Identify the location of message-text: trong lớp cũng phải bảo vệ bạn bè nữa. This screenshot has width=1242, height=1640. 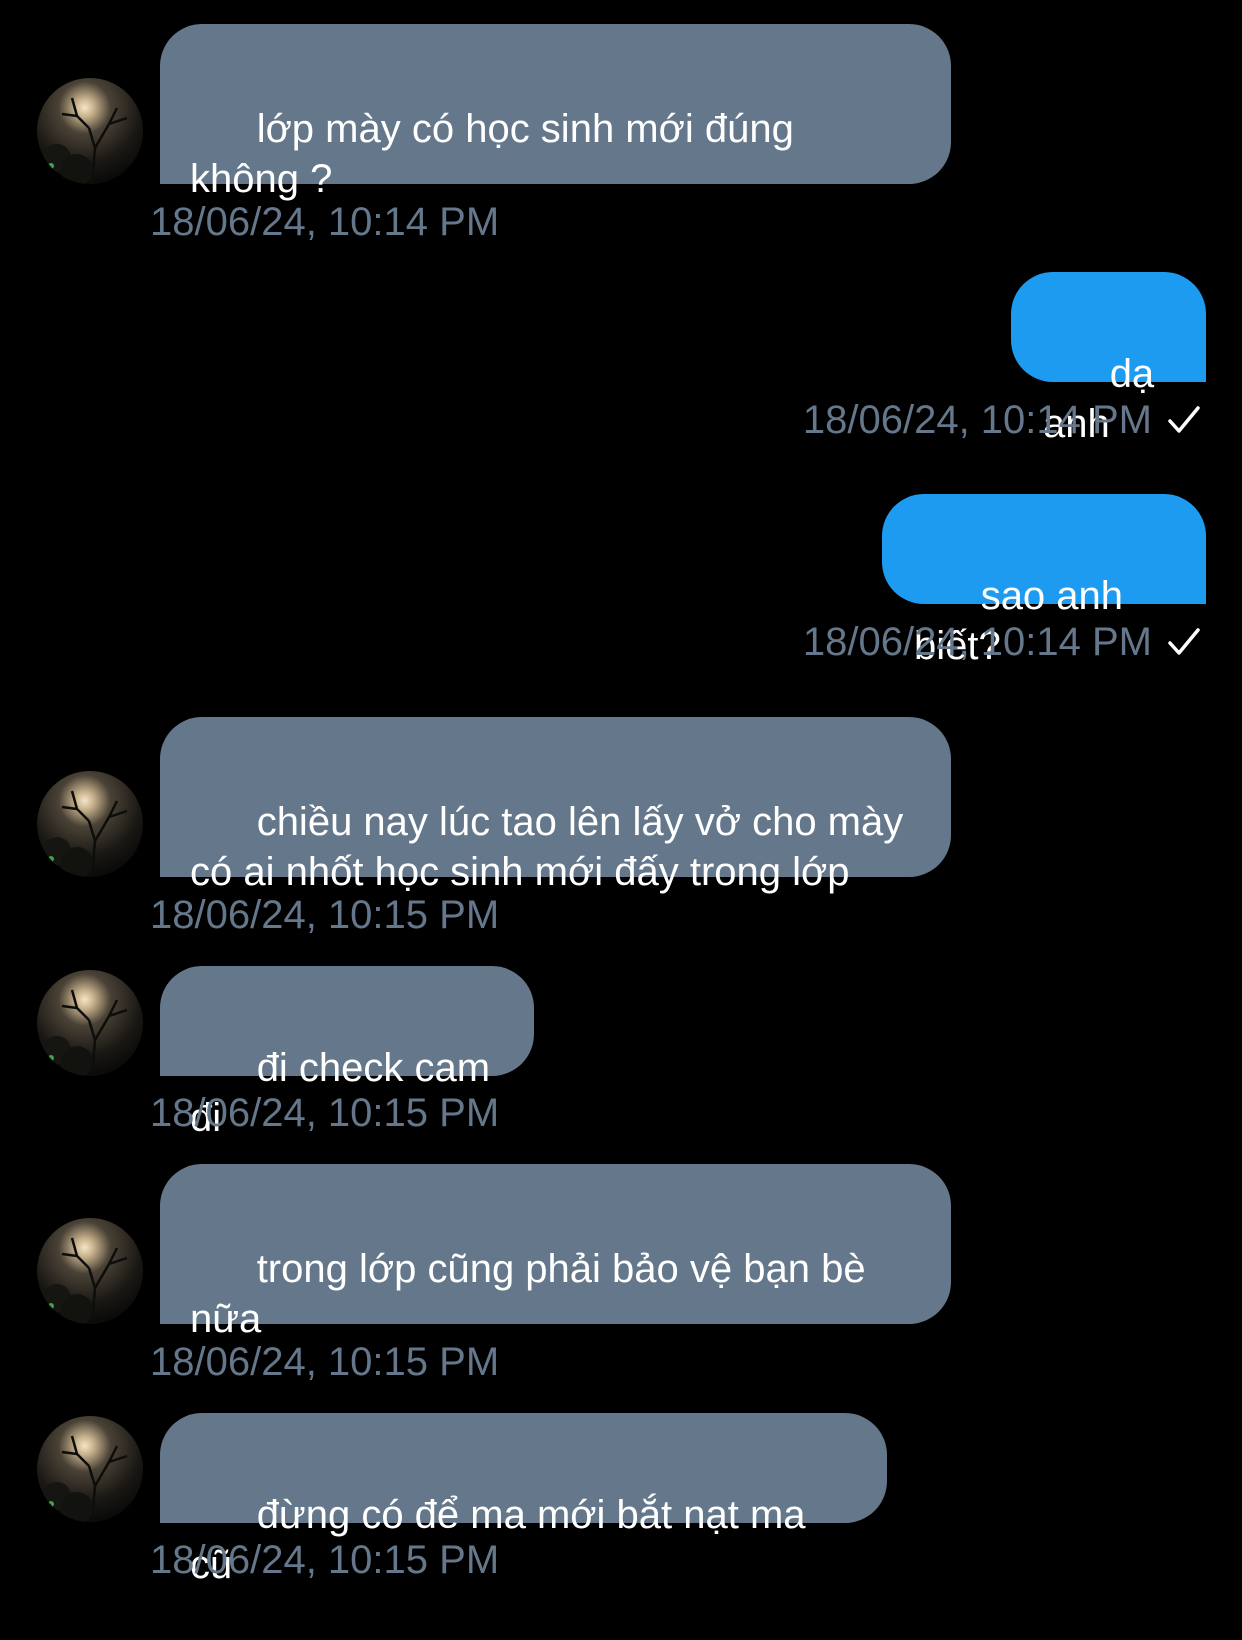
(528, 1294).